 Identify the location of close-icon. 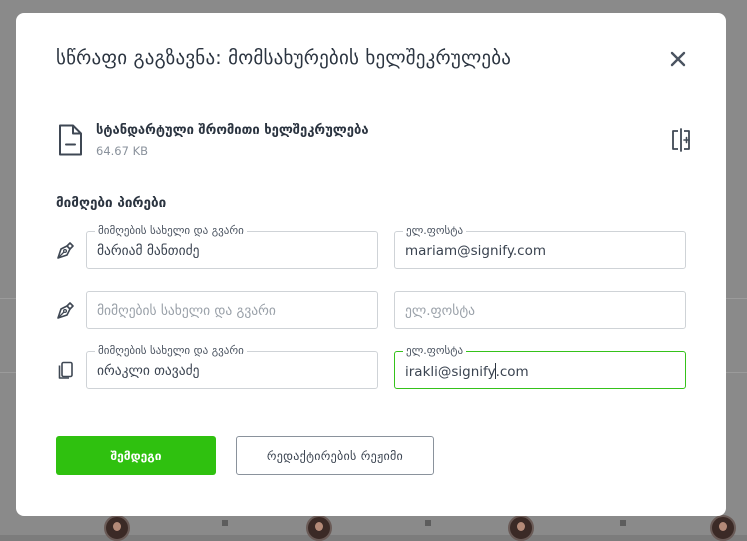
(678, 59).